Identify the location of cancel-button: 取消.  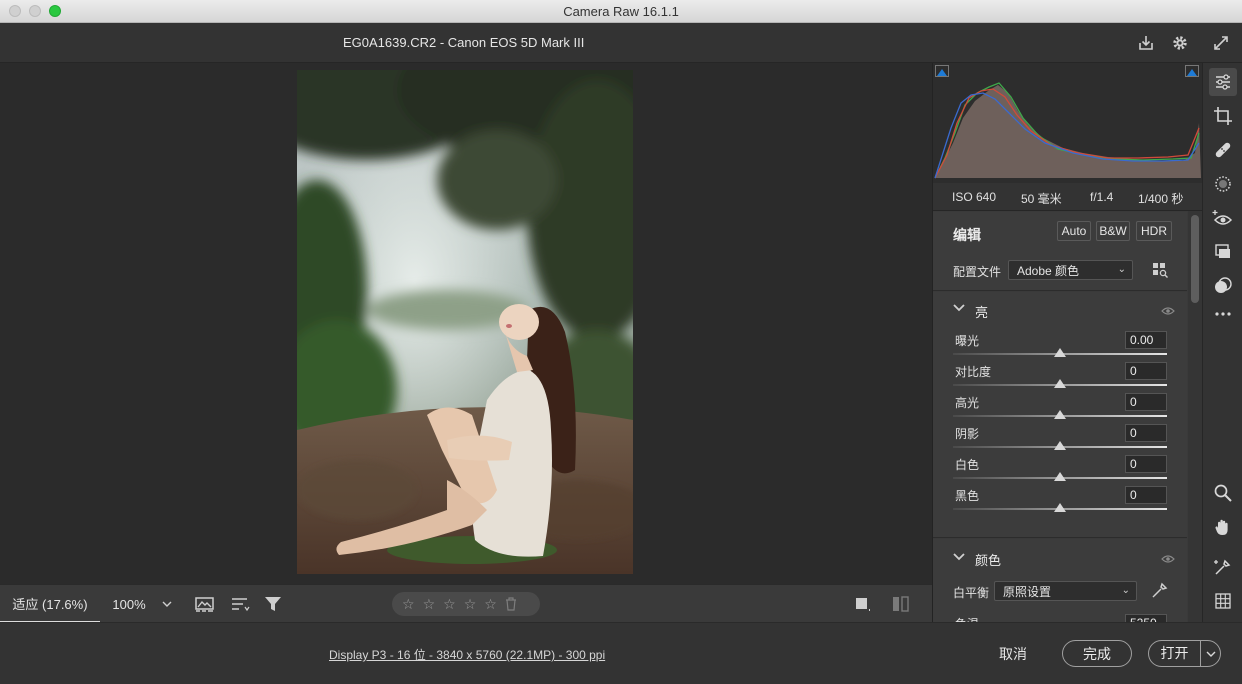
(1013, 654).